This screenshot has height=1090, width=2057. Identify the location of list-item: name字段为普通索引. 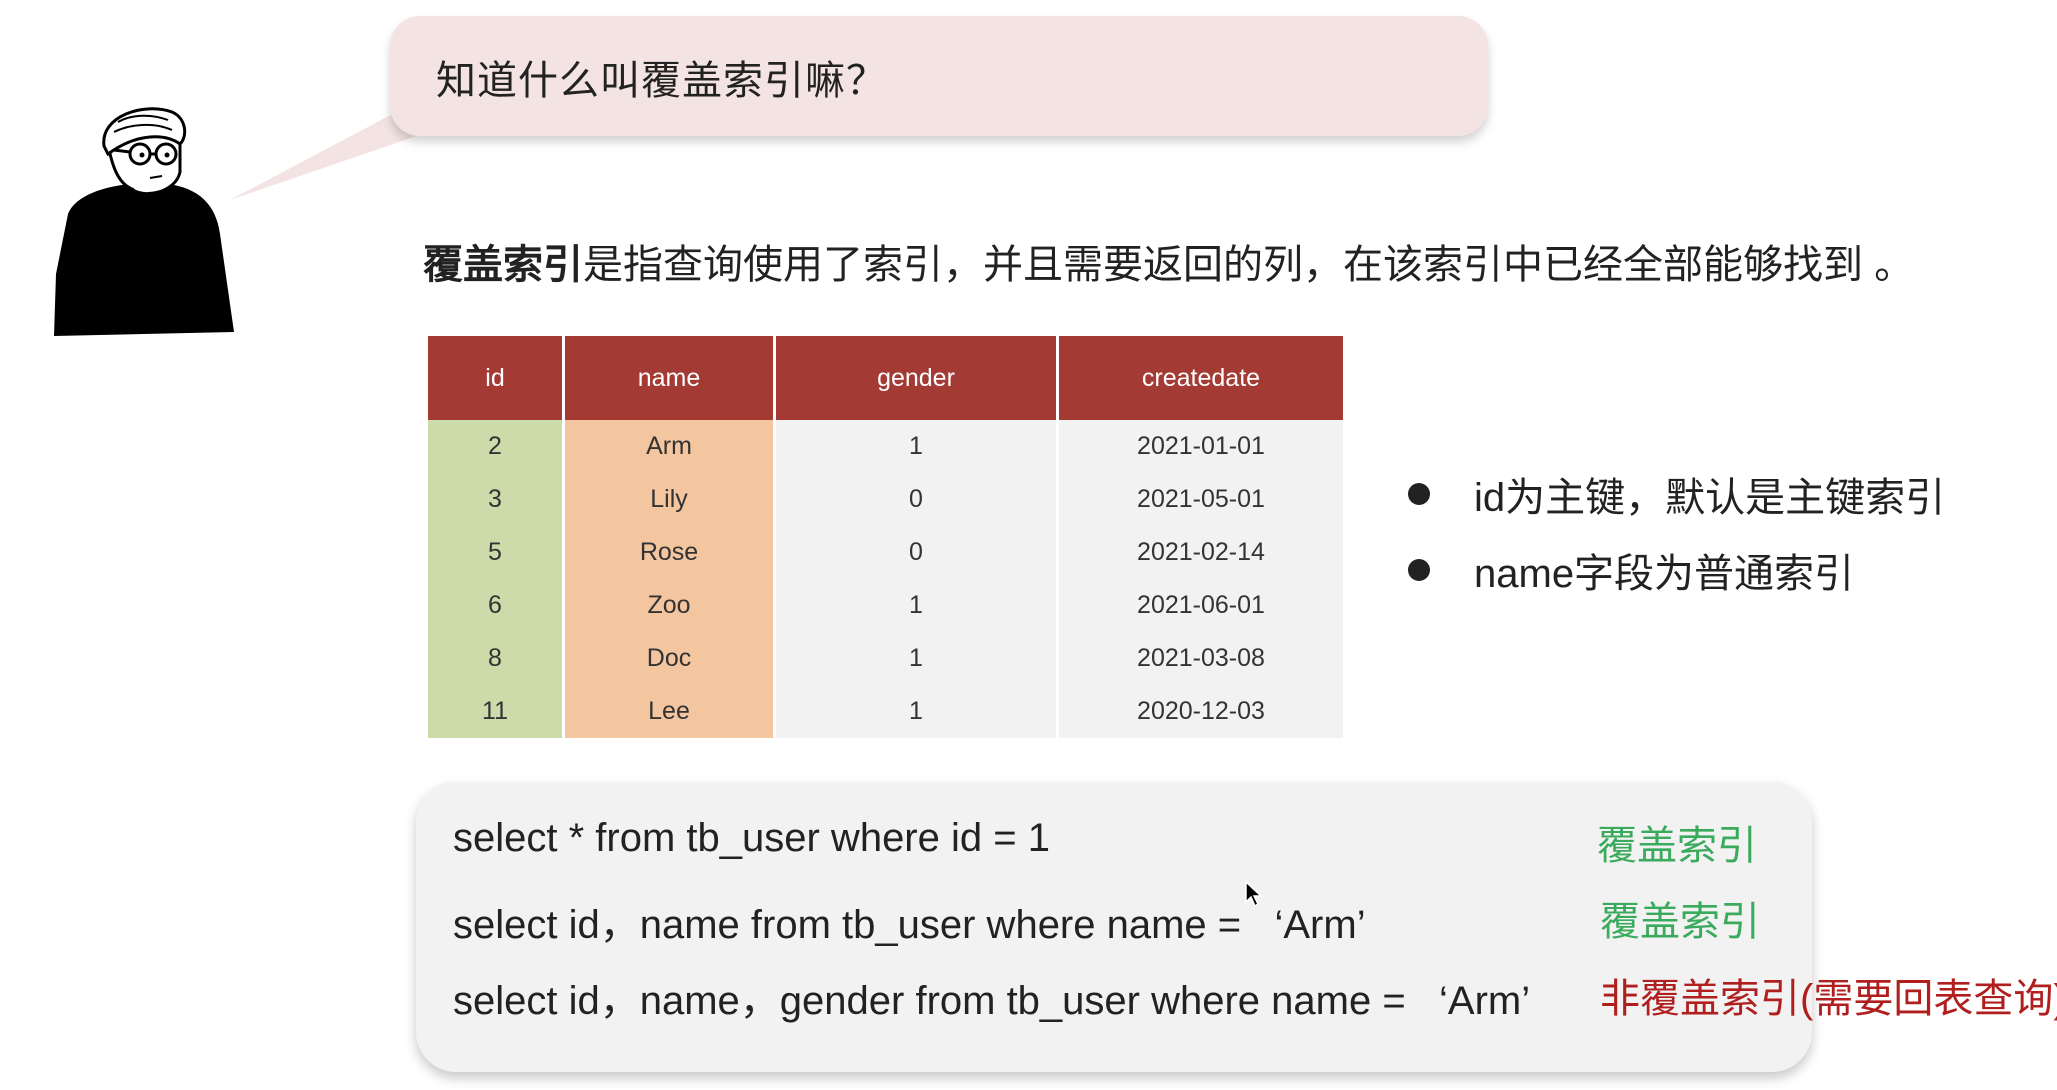
(1676, 570).